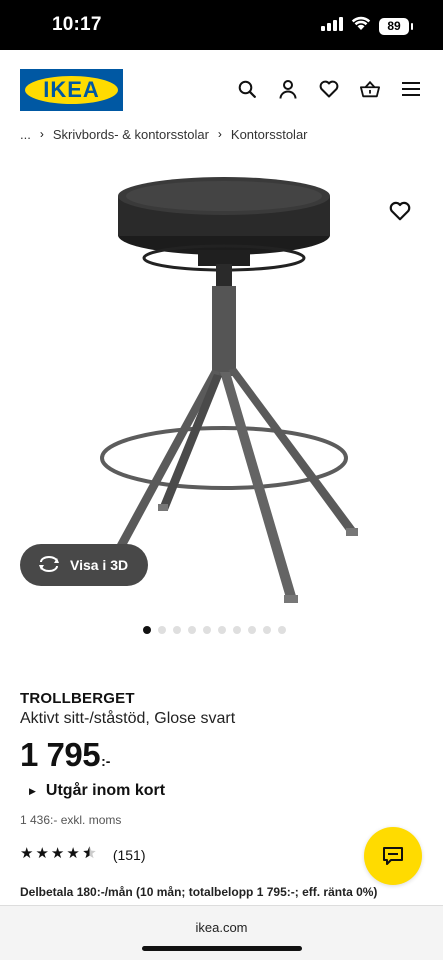 Image resolution: width=443 pixels, height=960 pixels. I want to click on product-description: Aktivt sitt-/ståstöd, Glose svart, so click(128, 718).